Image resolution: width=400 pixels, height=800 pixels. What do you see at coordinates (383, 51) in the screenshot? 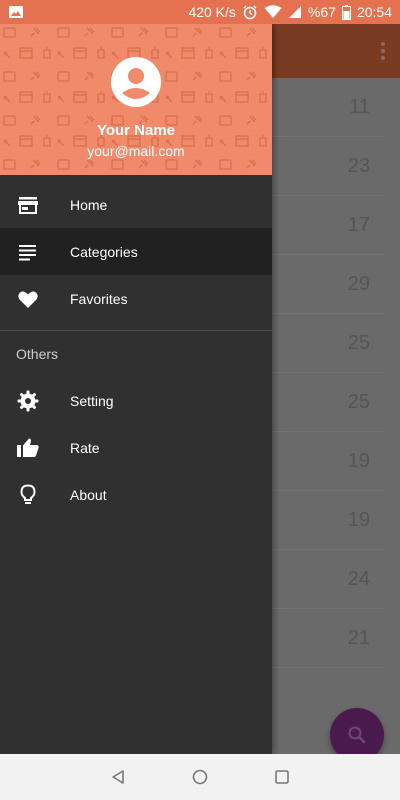
I see `overflow-menu-icon` at bounding box center [383, 51].